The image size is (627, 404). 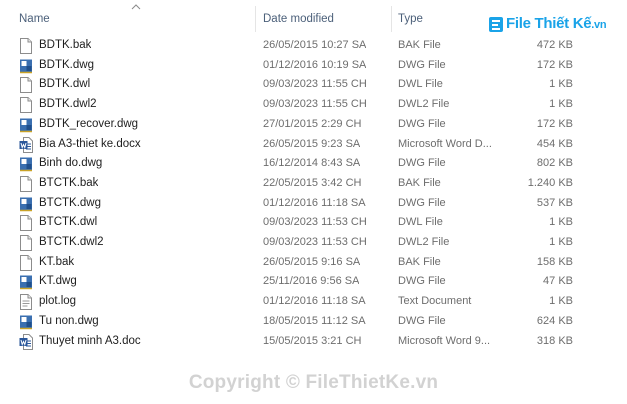 I want to click on column-date-modified-header: Date modified, so click(x=298, y=19).